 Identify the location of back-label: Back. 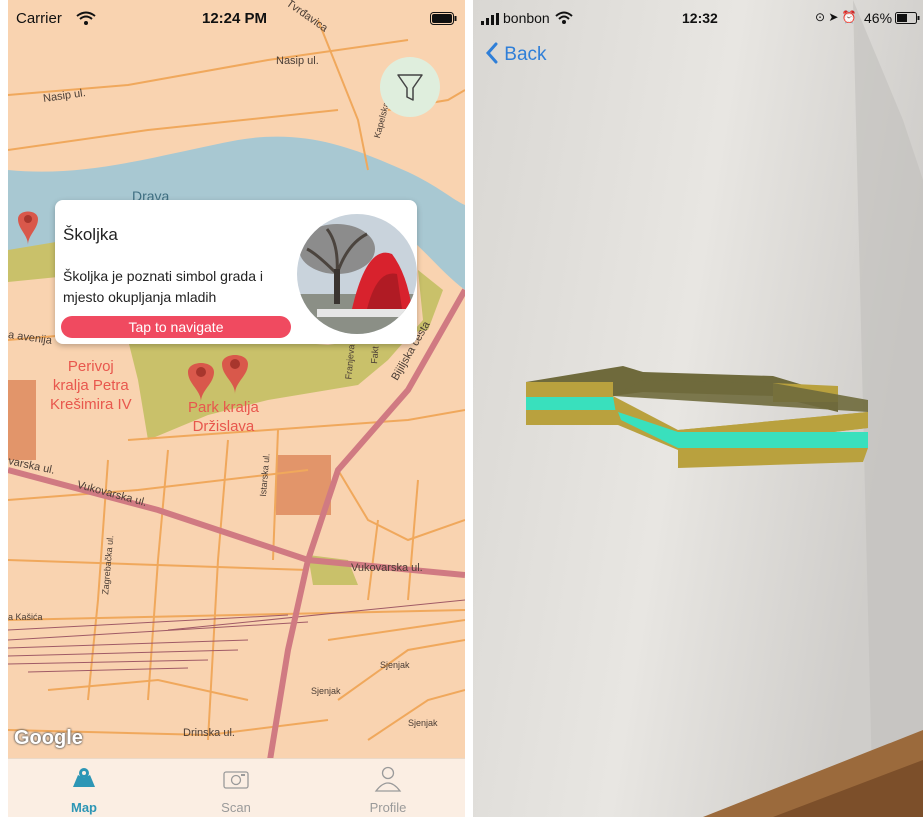
(525, 54).